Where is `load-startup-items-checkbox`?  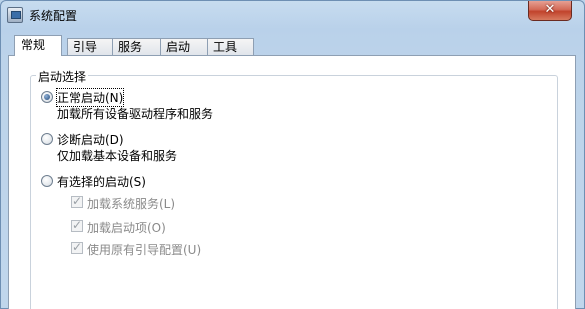
load-startup-items-checkbox is located at coordinates (77, 225).